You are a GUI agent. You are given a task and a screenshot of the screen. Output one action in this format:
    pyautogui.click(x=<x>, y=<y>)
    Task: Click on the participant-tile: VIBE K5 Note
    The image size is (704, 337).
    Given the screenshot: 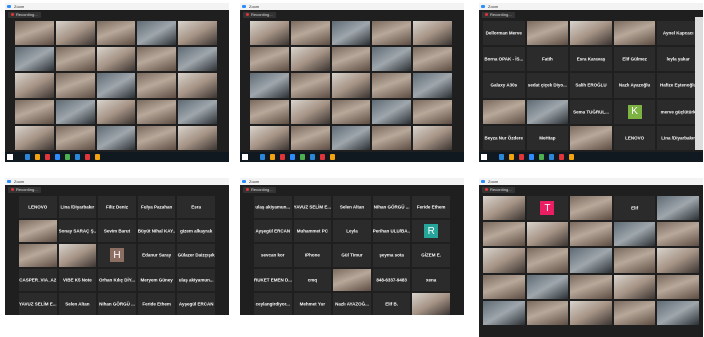 What is the action you would take?
    pyautogui.click(x=77, y=279)
    